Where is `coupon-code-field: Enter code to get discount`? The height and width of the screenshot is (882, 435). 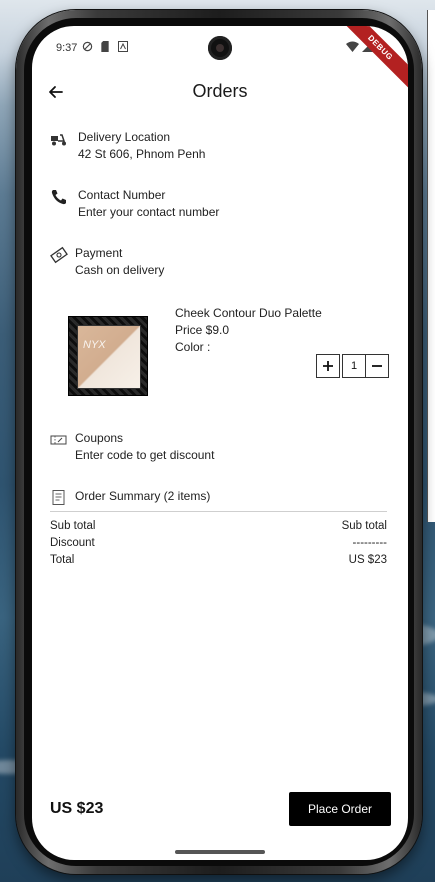
coupon-code-field: Enter code to get discount is located at coordinates (144, 455).